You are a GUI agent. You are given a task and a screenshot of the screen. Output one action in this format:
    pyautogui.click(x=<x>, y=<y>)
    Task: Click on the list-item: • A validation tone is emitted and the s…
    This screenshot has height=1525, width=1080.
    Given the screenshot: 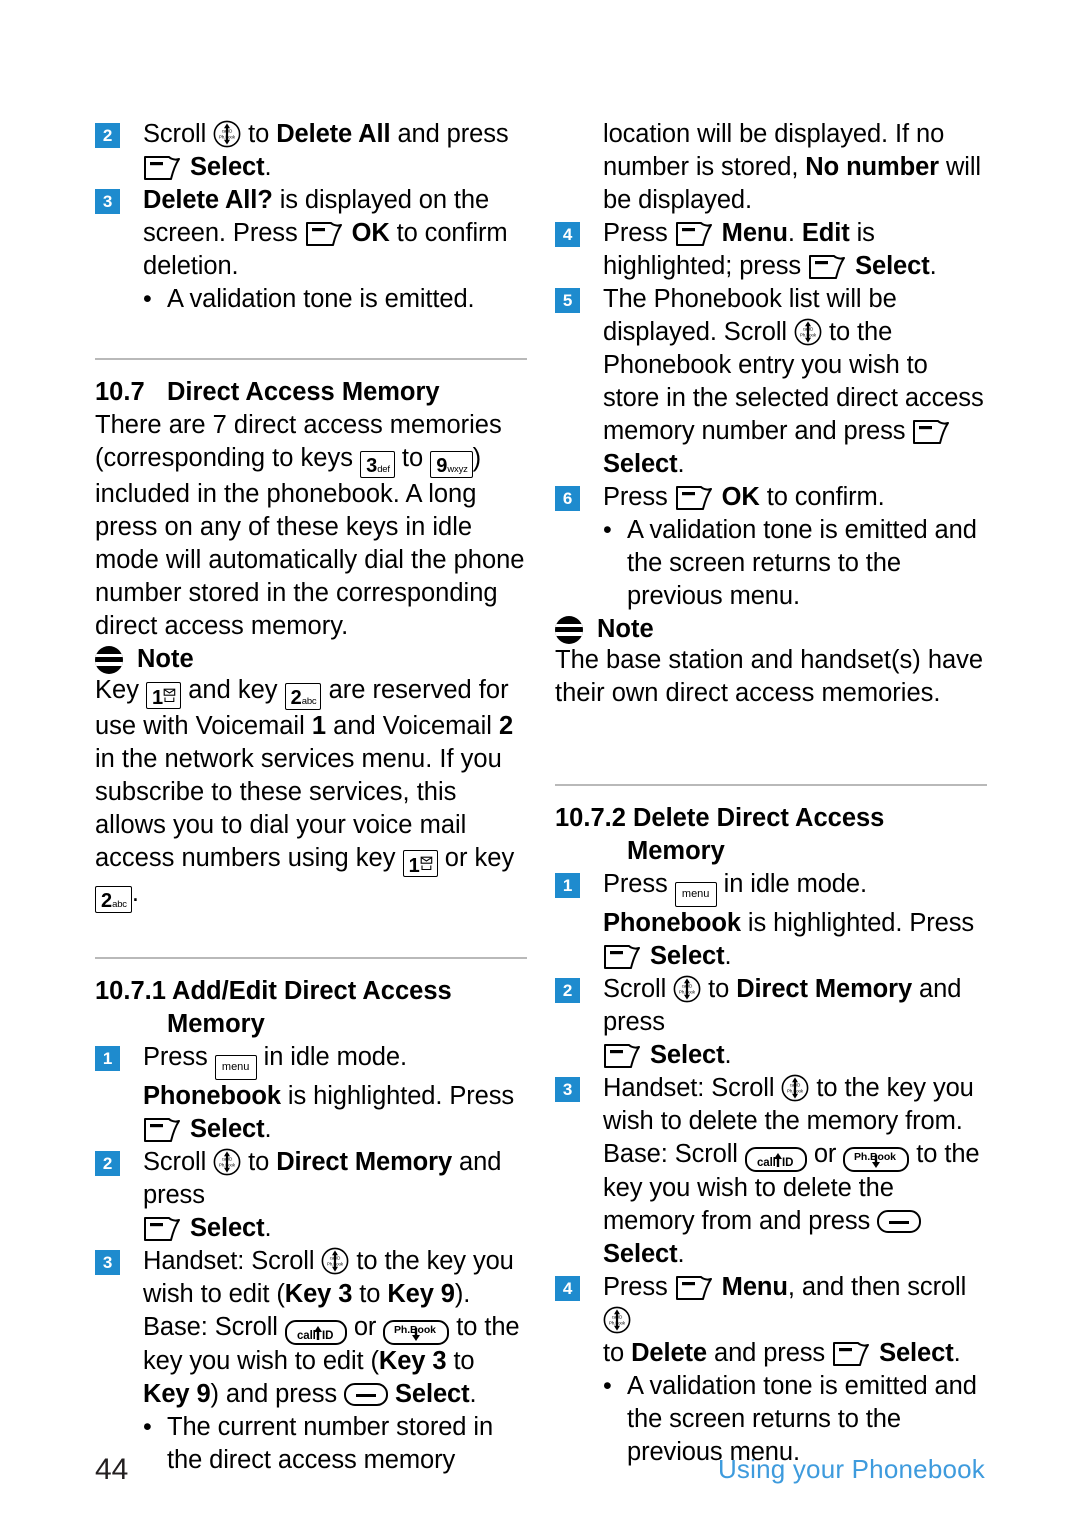 What is the action you would take?
    pyautogui.click(x=771, y=563)
    